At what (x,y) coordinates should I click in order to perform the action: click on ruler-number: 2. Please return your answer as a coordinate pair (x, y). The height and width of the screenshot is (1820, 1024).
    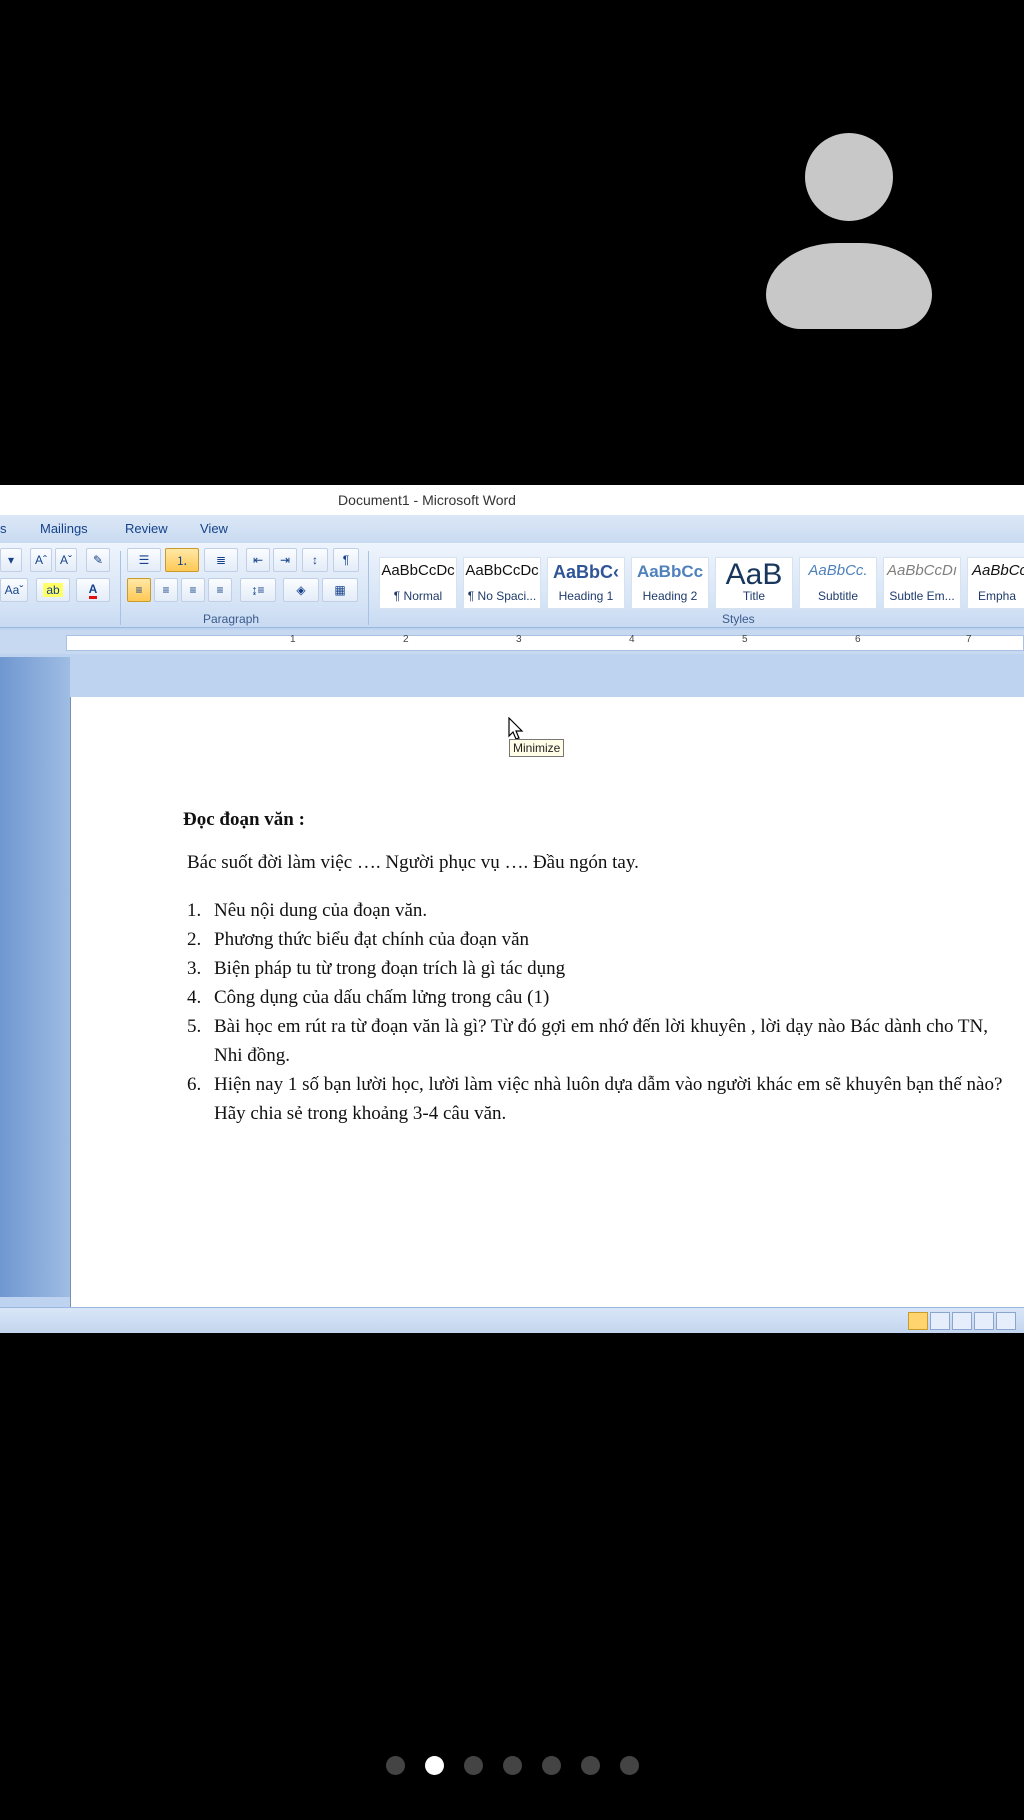
    Looking at the image, I should click on (406, 639).